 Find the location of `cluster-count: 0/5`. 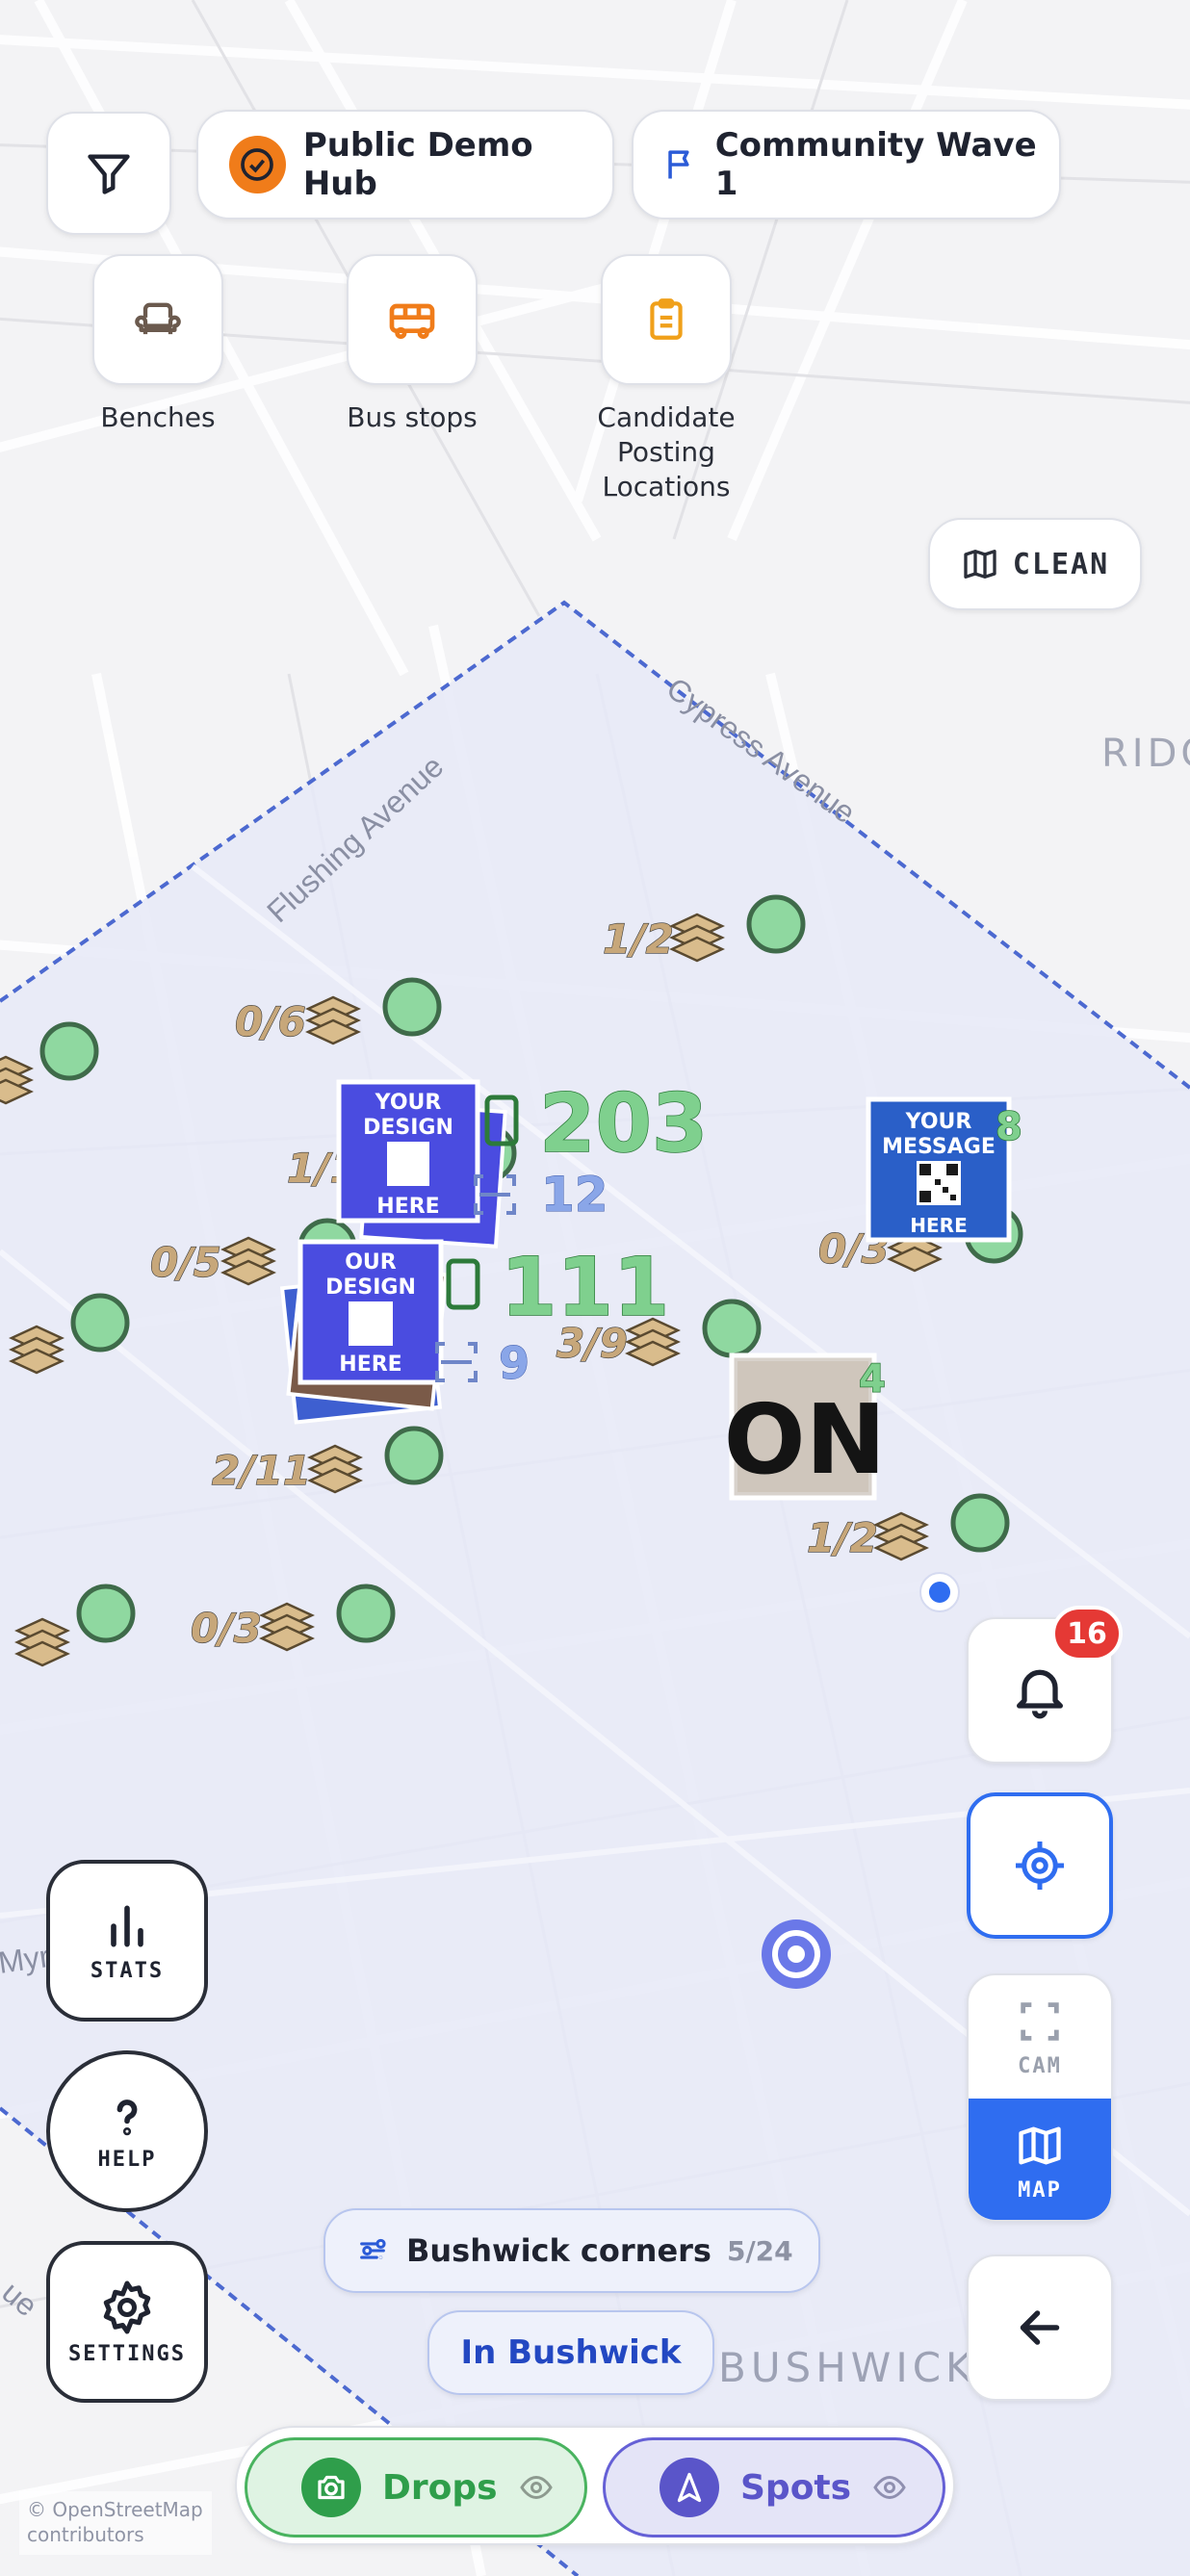

cluster-count: 0/5 is located at coordinates (186, 1262).